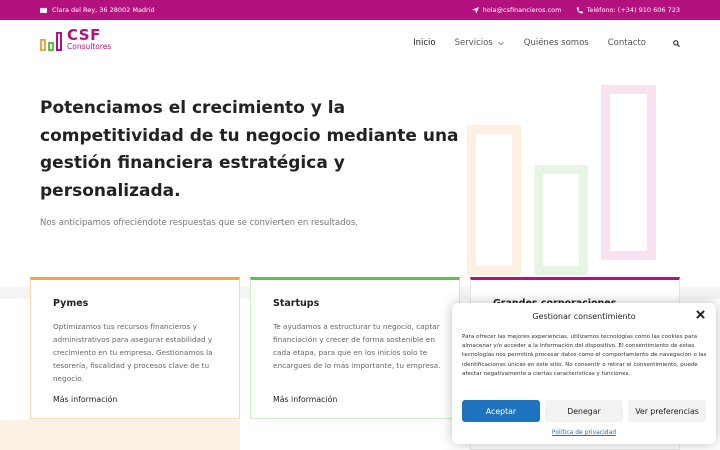 The height and width of the screenshot is (450, 720). Describe the element at coordinates (584, 432) in the screenshot. I see `privacy-policy-link: Política de privacidad` at that location.